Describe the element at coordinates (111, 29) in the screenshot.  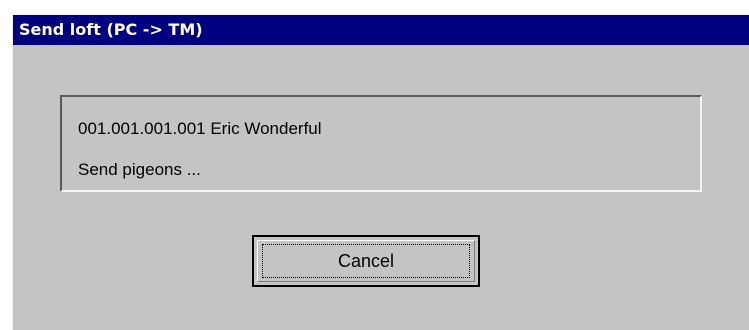
I see `window-title: Send loft (PC -> TM)` at that location.